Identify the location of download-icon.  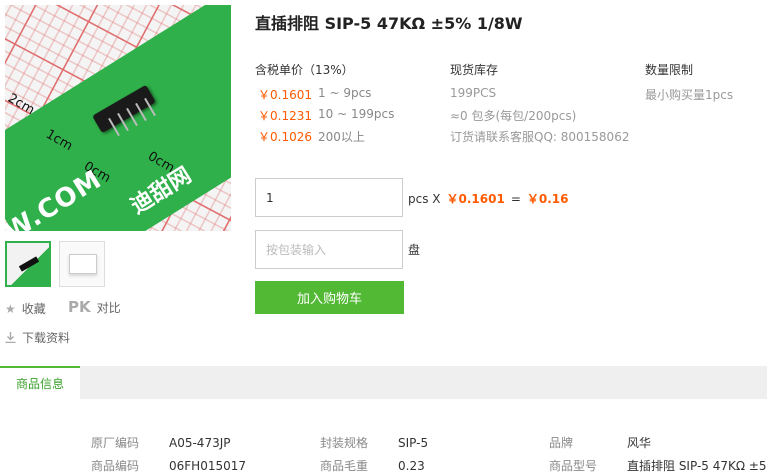
(10, 337).